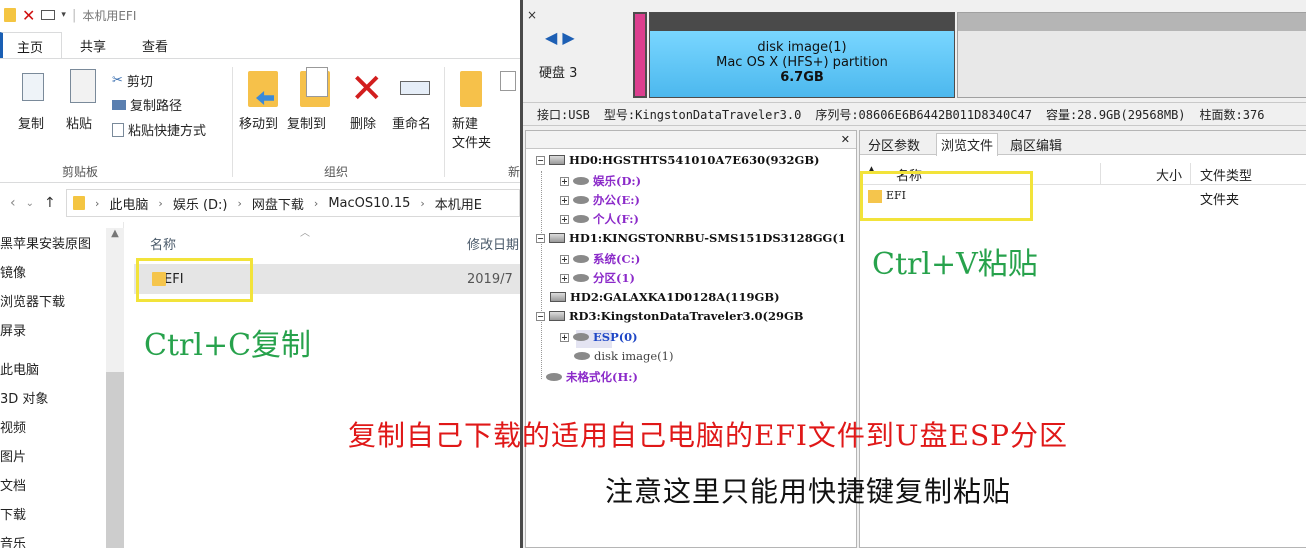 Image resolution: width=1306 pixels, height=548 pixels. I want to click on tab-home: 主页, so click(31, 45).